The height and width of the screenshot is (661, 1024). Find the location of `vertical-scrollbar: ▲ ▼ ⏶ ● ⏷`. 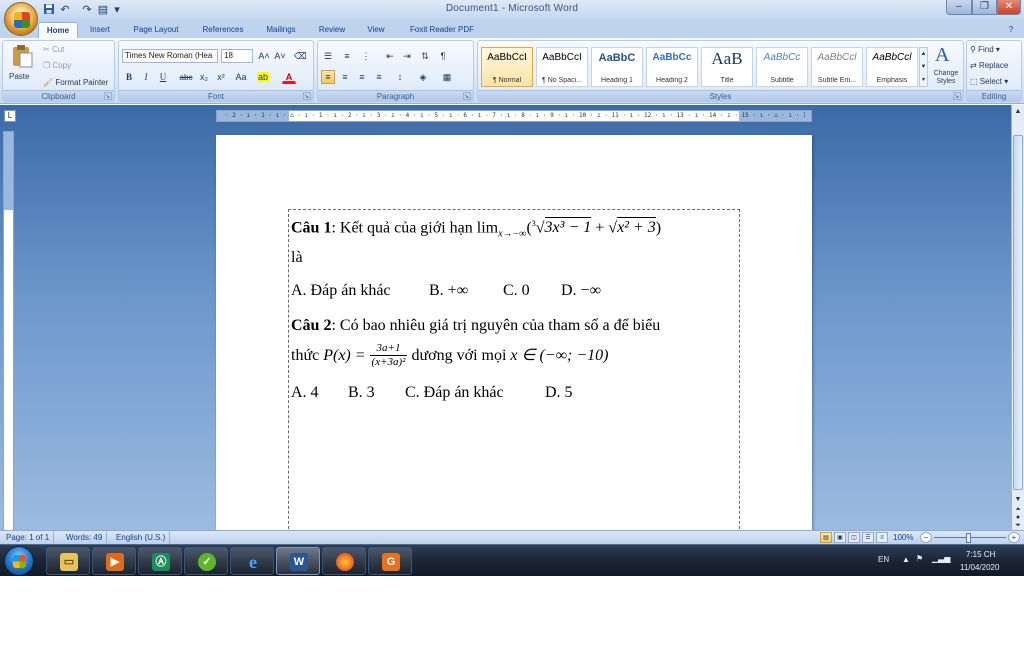

vertical-scrollbar: ▲ ▼ ⏶ ● ⏷ is located at coordinates (1017, 317).